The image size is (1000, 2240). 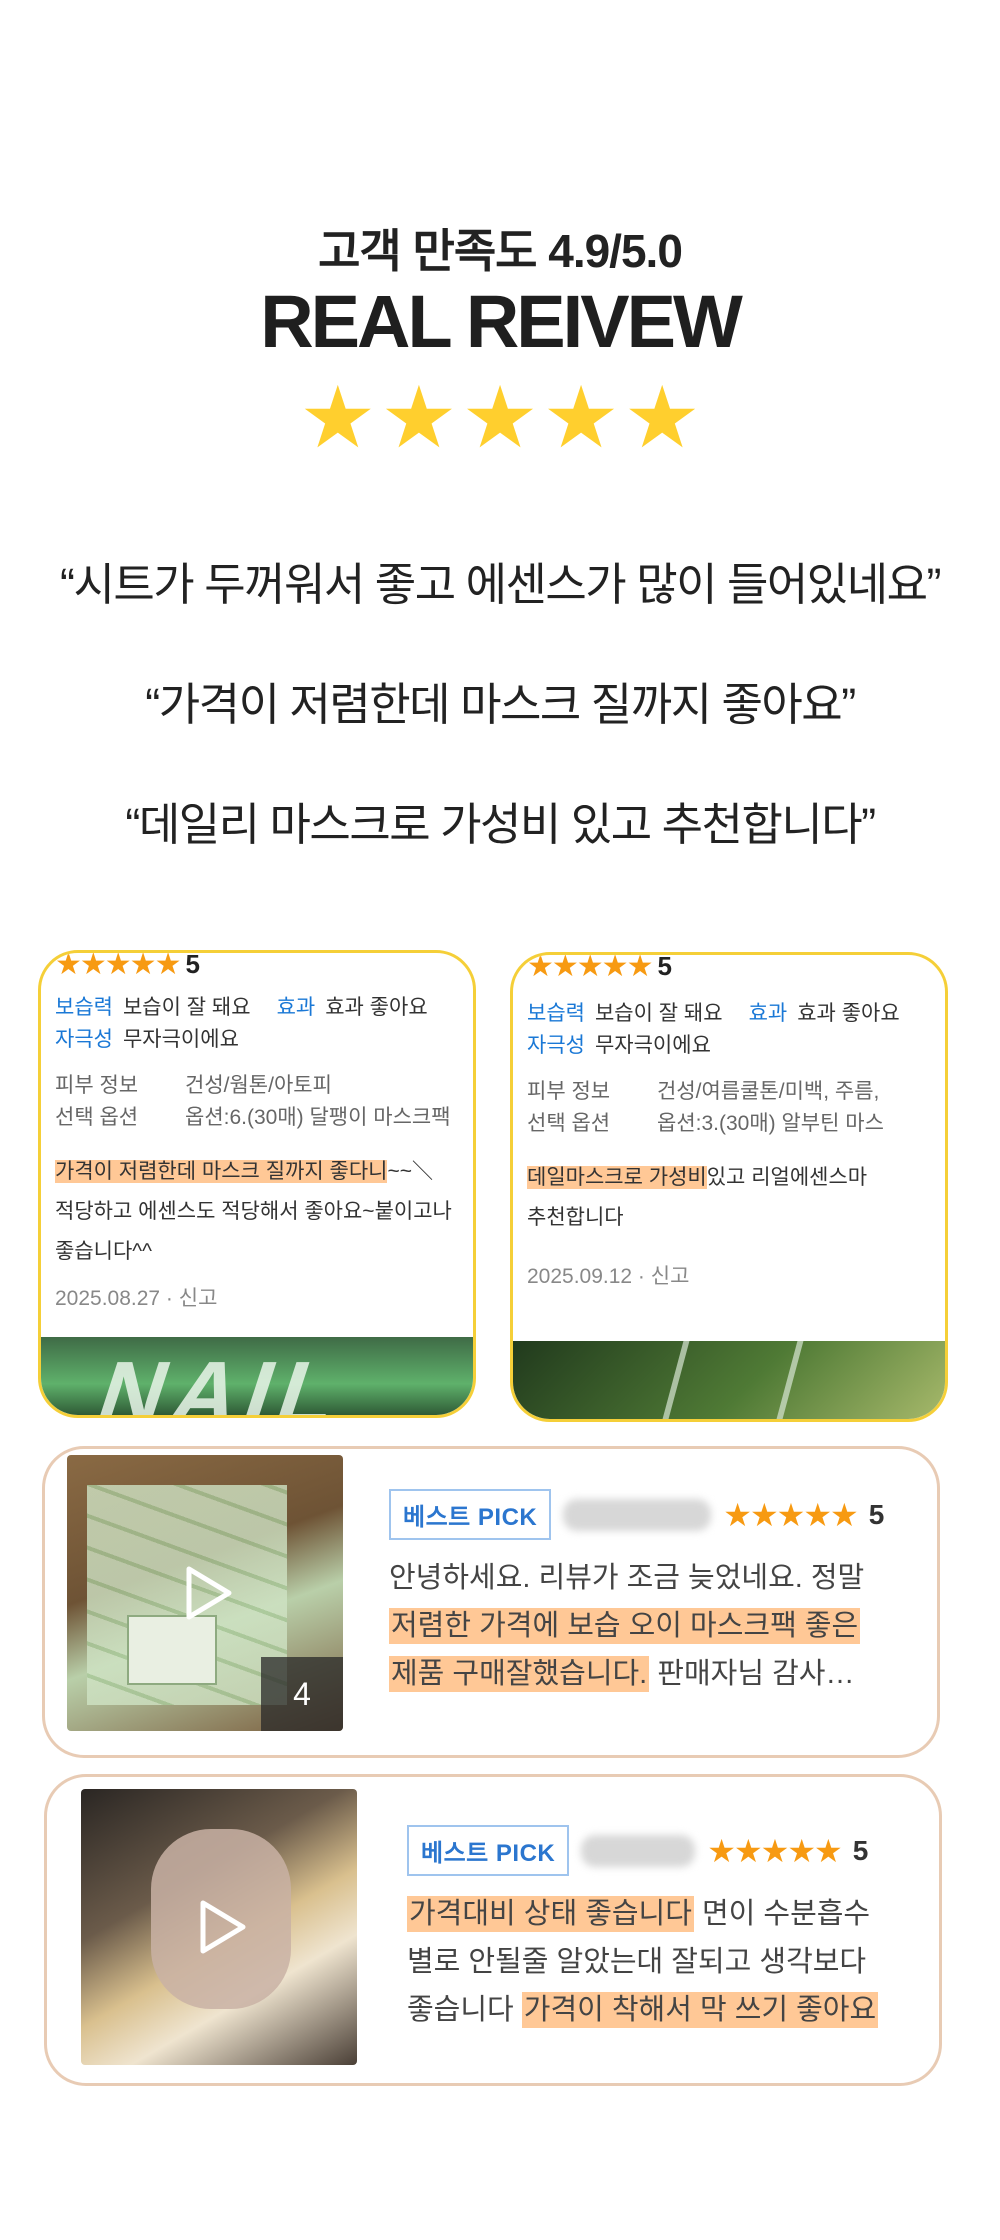 I want to click on video-thumbnail, so click(x=219, y=1927).